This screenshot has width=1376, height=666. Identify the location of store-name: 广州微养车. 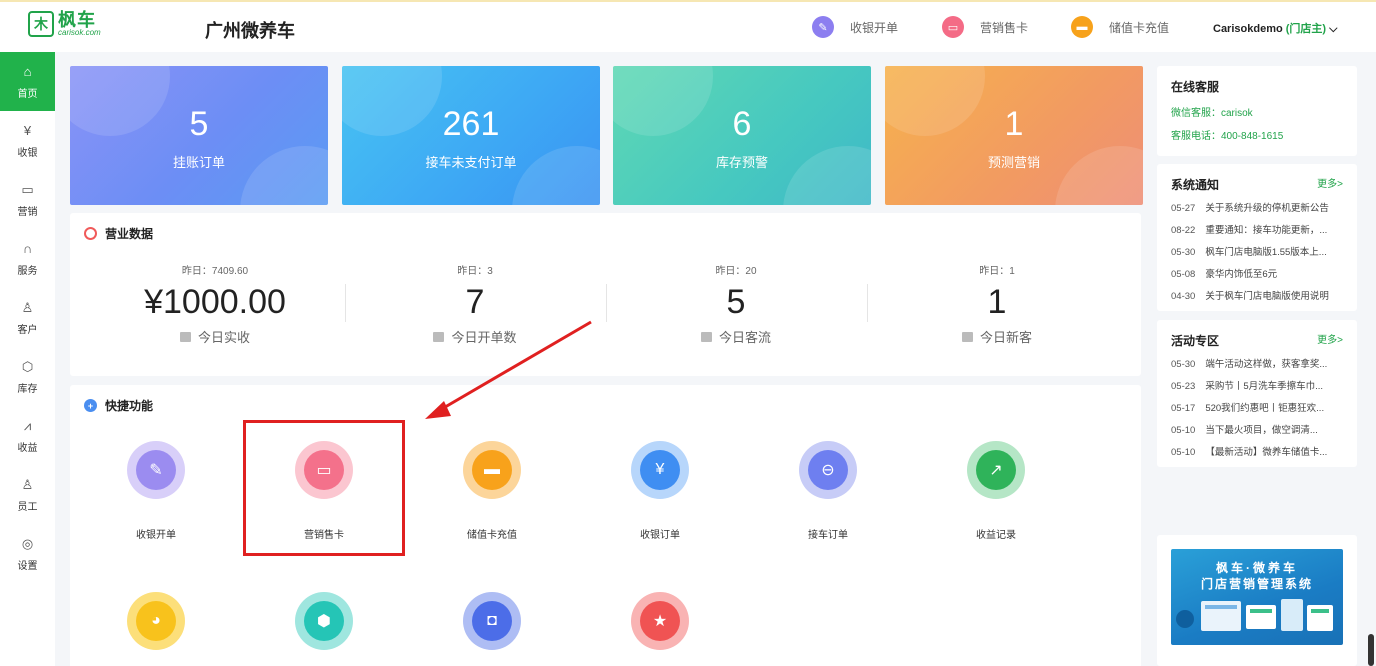
(250, 31).